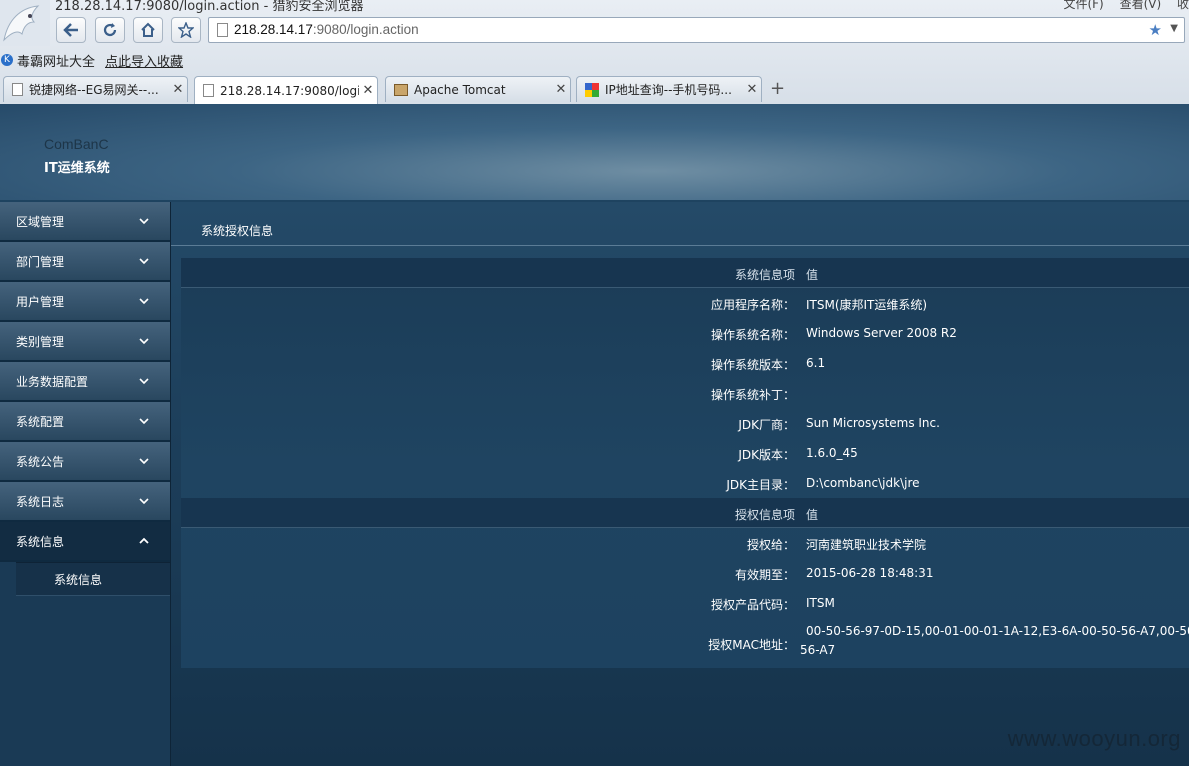 This screenshot has width=1189, height=766. I want to click on sidebar-item-system-info: 系统信息, so click(85, 542).